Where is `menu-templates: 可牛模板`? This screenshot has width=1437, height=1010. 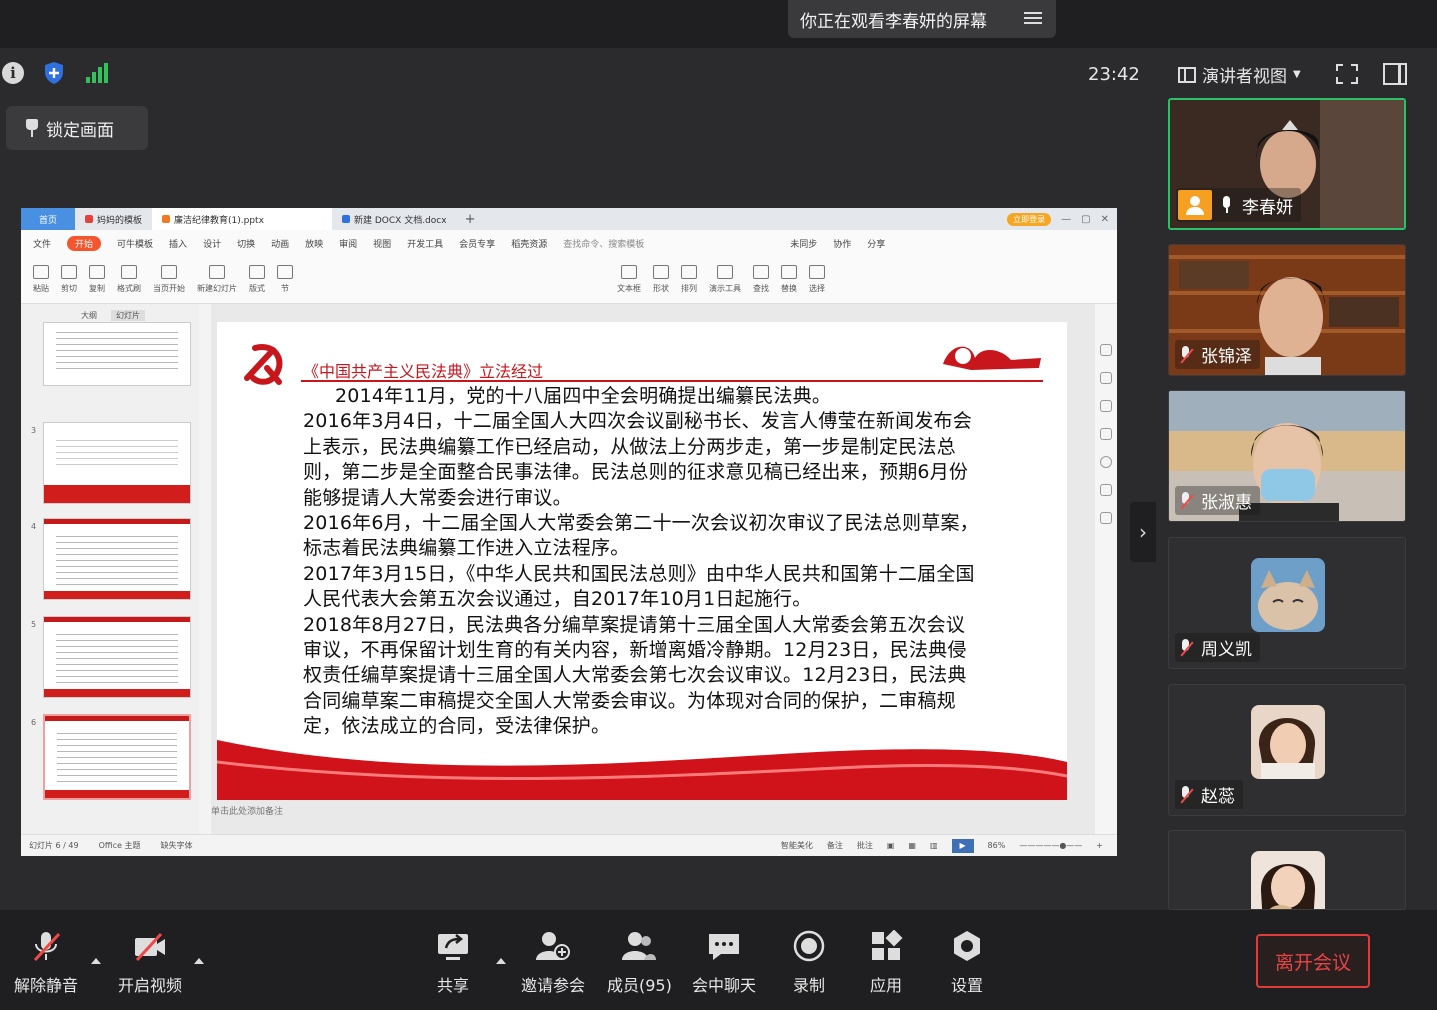 menu-templates: 可牛模板 is located at coordinates (135, 243).